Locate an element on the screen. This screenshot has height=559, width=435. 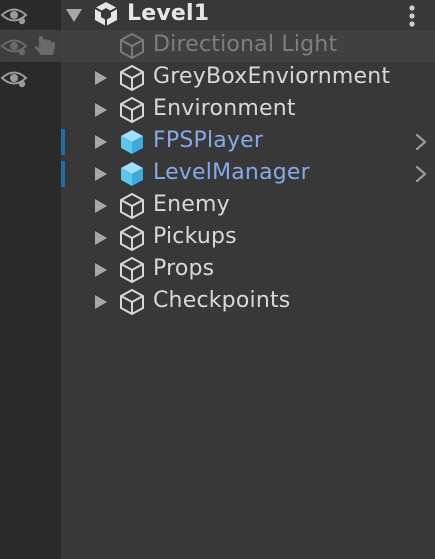
hierarchy-item-label: Pickups is located at coordinates (195, 236).